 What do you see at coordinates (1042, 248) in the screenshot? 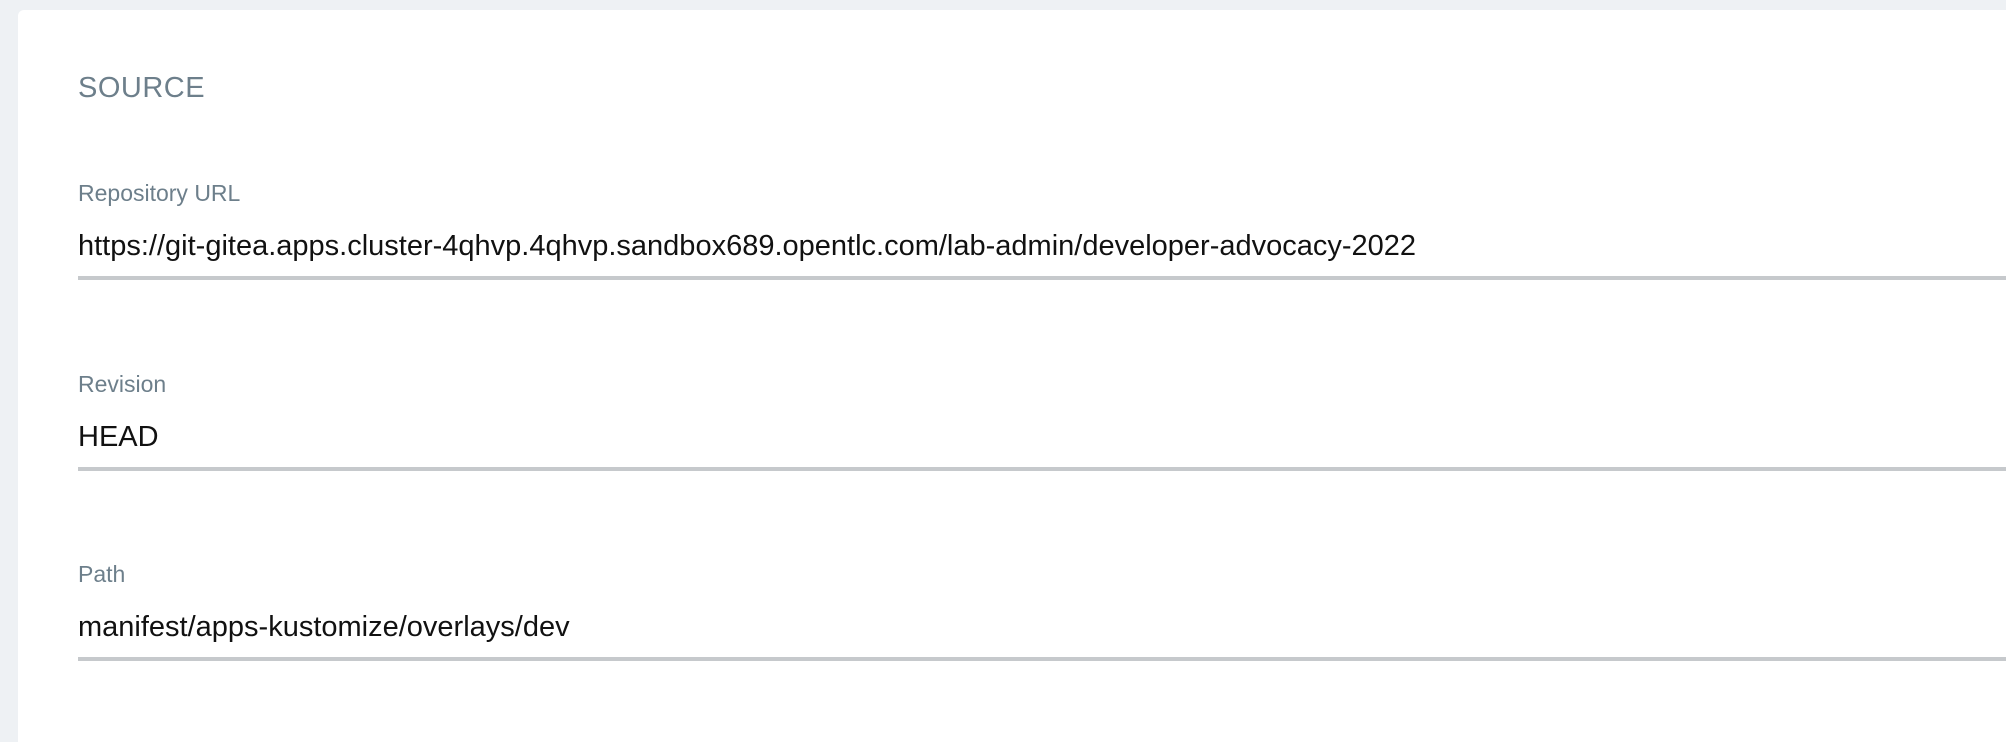
I see `repository-url-input` at bounding box center [1042, 248].